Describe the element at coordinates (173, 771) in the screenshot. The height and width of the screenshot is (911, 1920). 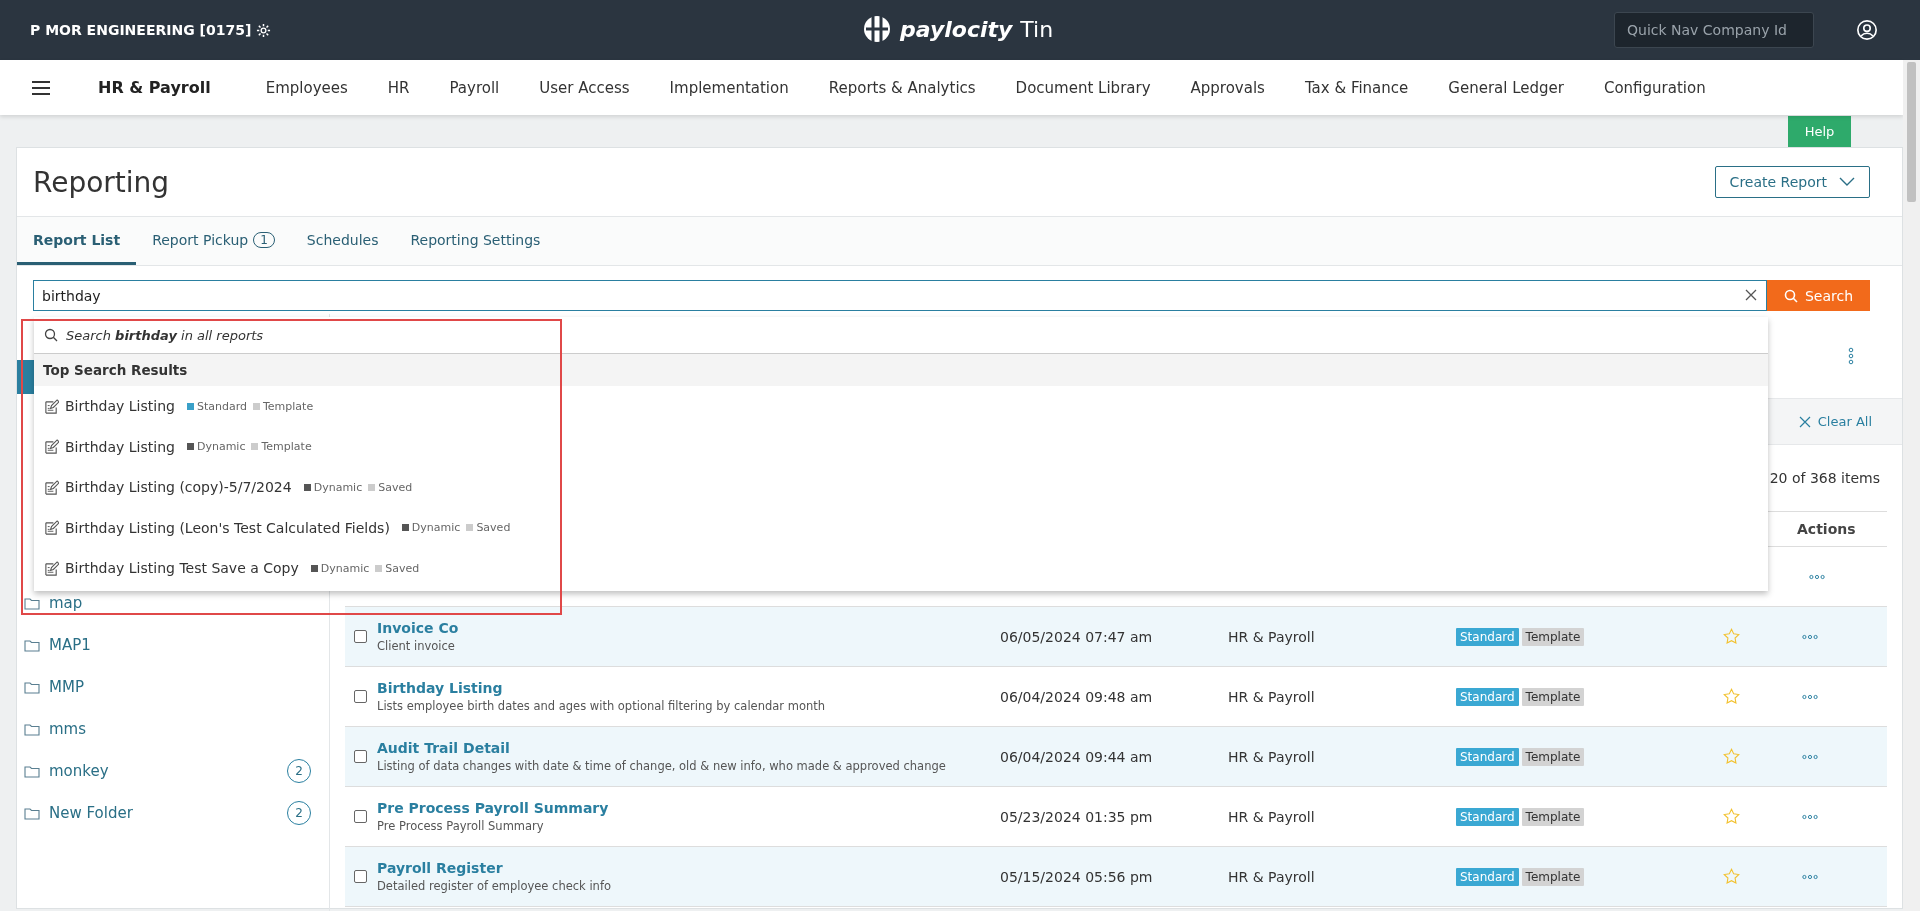
I see `folder-item: monkey 2` at that location.